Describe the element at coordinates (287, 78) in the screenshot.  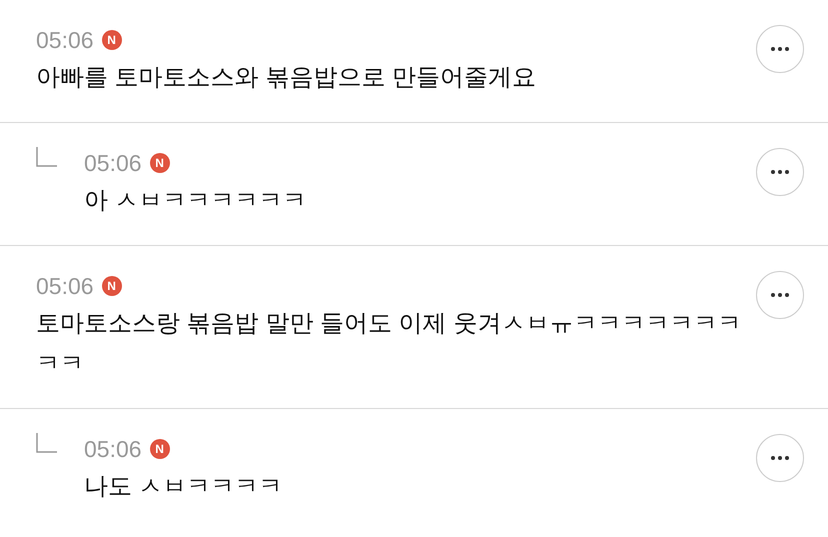
I see `comment-text: 아빠를 토마토소스와 볶음밥으로 만들어줄게요` at that location.